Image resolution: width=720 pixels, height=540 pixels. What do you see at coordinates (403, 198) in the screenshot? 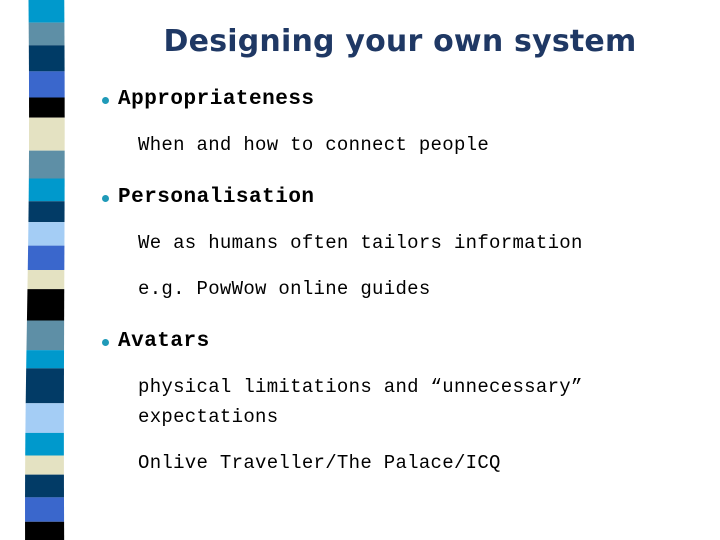
I see `bullet-item-personalisation: Personalisation` at bounding box center [403, 198].